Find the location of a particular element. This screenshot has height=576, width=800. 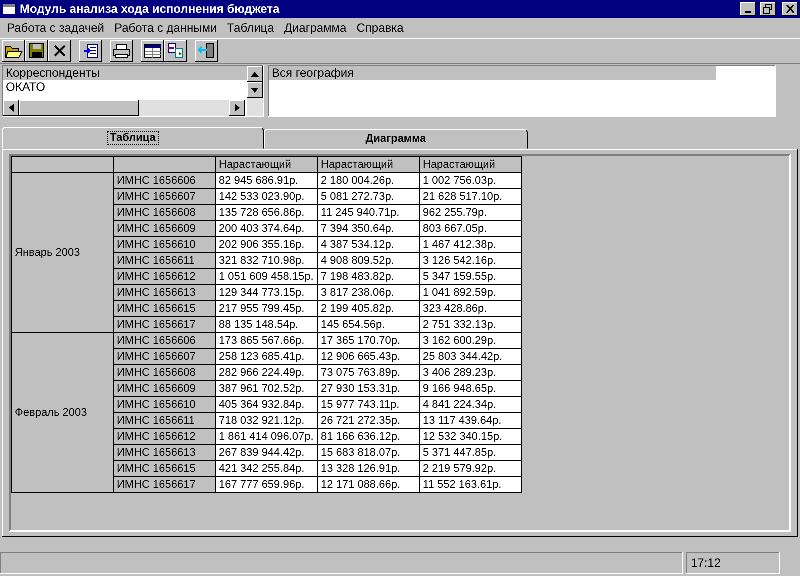

table-cell: 25 803 344.42р. is located at coordinates (471, 356).